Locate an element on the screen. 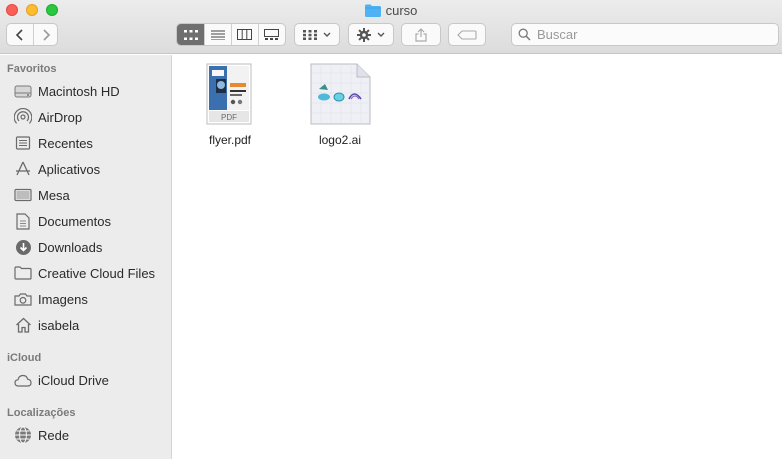 This screenshot has width=782, height=459. action-menu-button is located at coordinates (371, 34).